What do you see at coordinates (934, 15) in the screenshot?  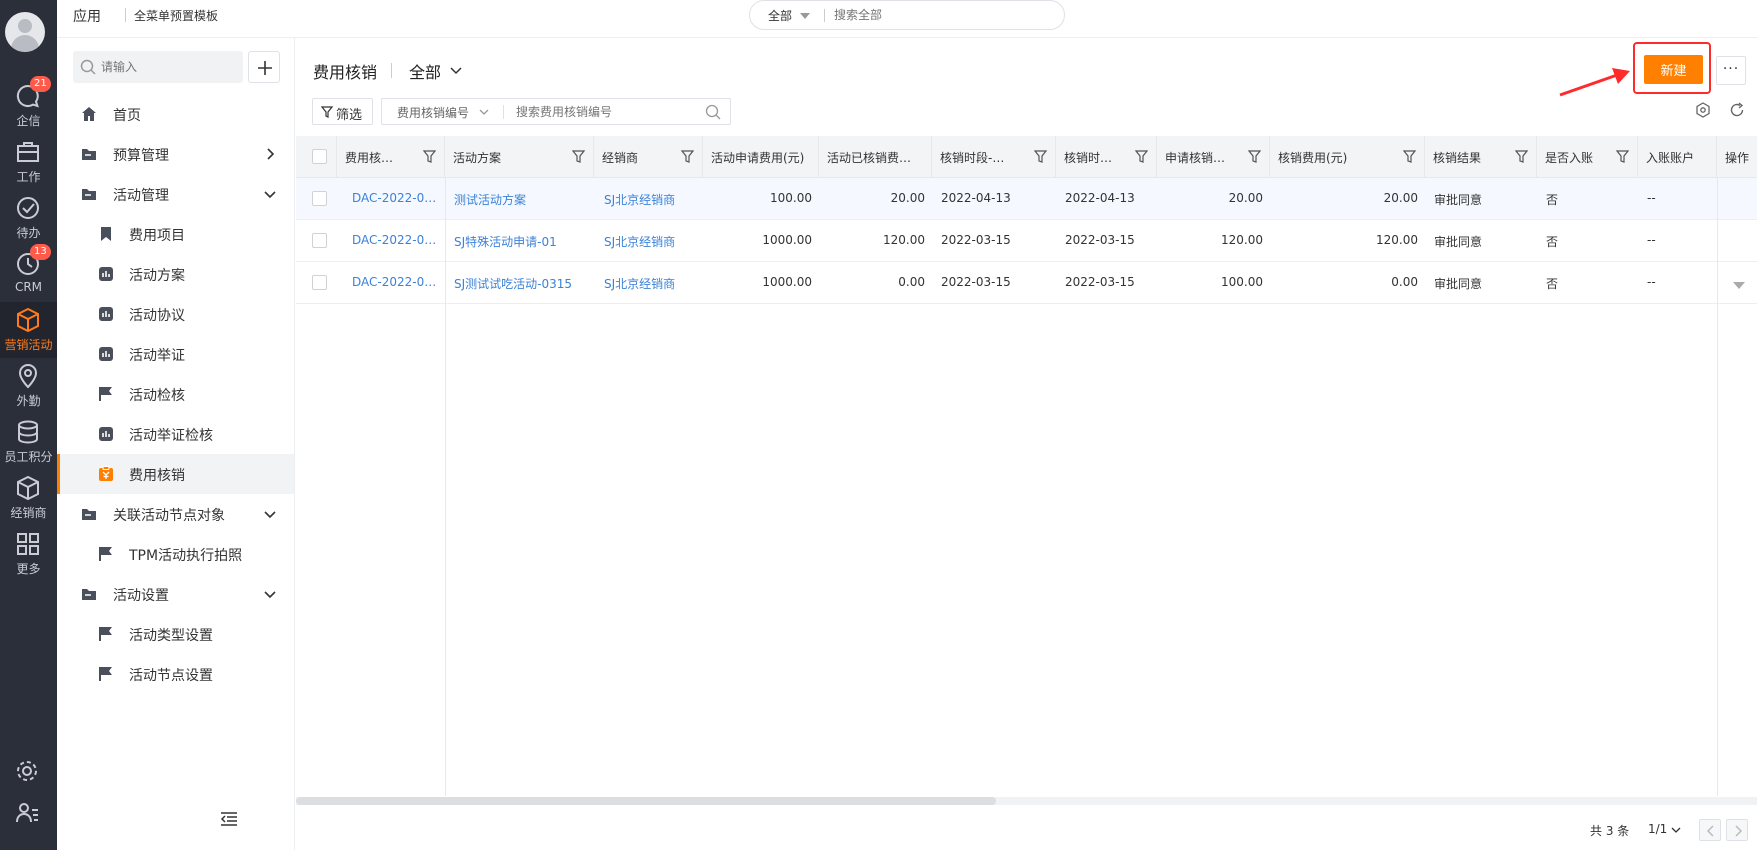 I see `global-search-input` at bounding box center [934, 15].